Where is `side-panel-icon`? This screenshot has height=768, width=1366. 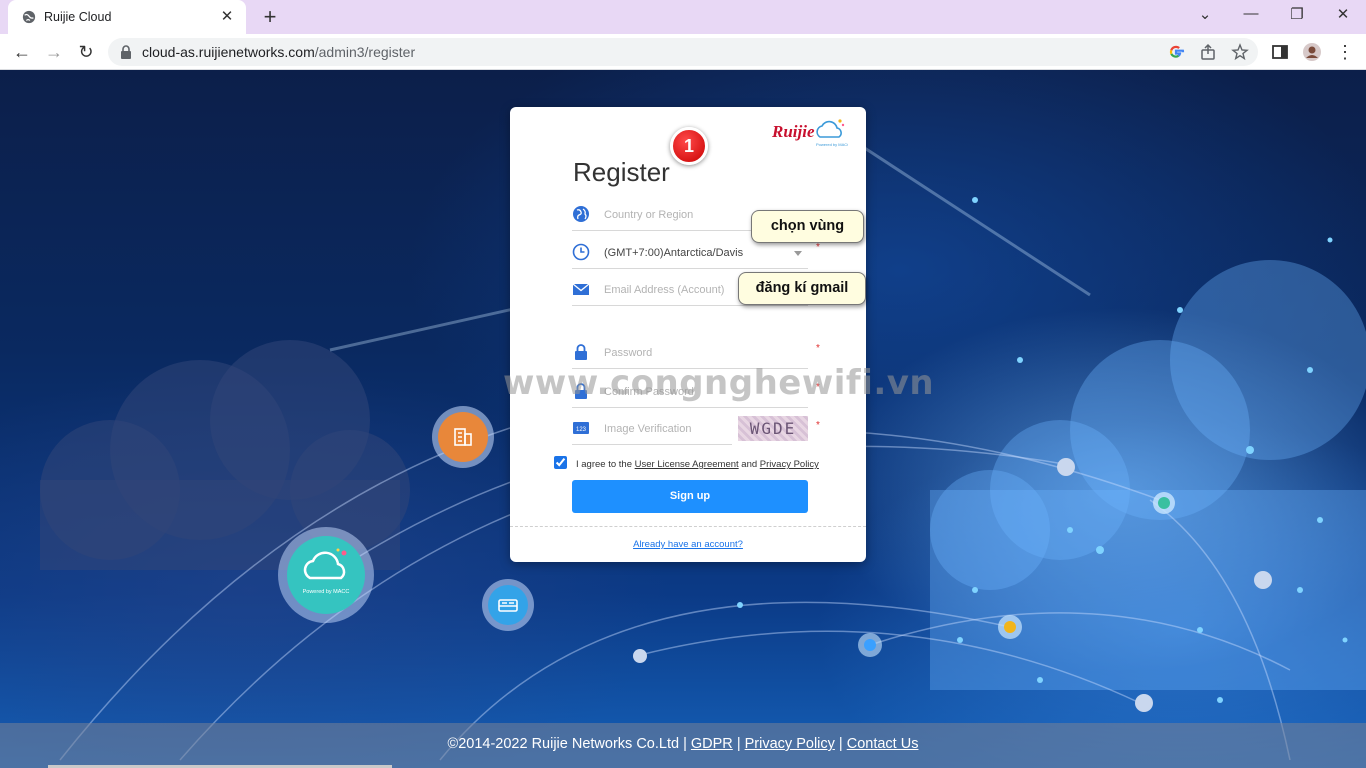 side-panel-icon is located at coordinates (1280, 52).